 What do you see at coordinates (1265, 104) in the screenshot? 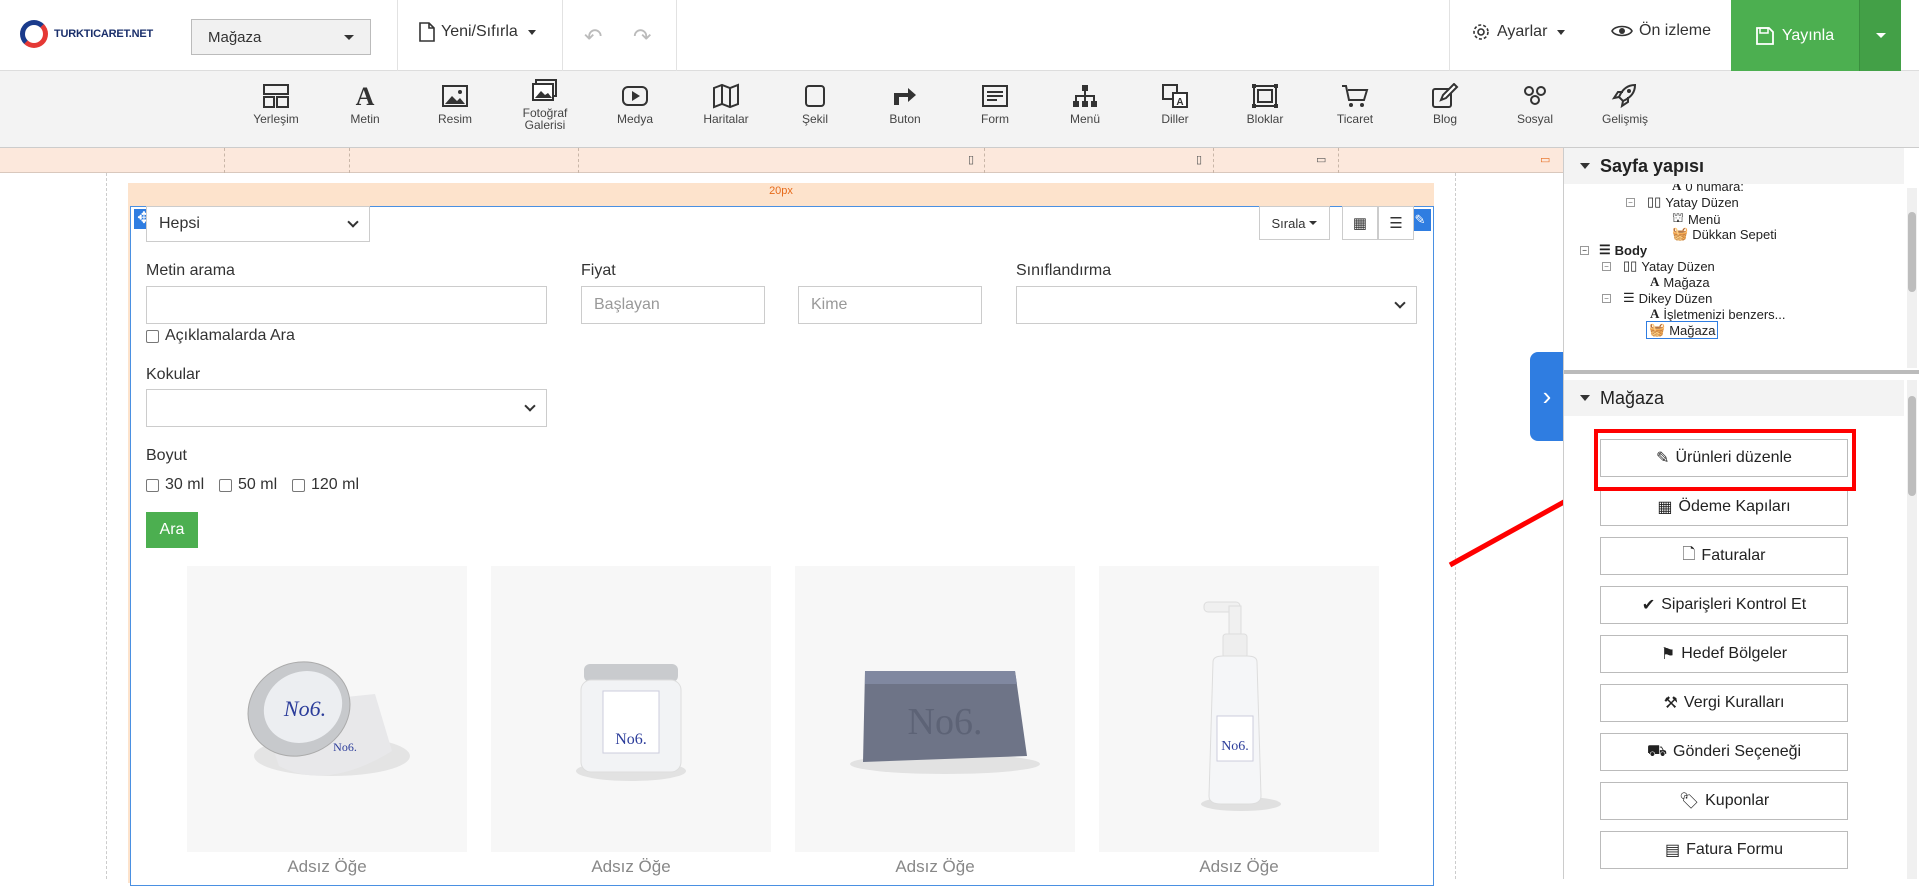
I see `tool-blocks: Bloklar` at bounding box center [1265, 104].